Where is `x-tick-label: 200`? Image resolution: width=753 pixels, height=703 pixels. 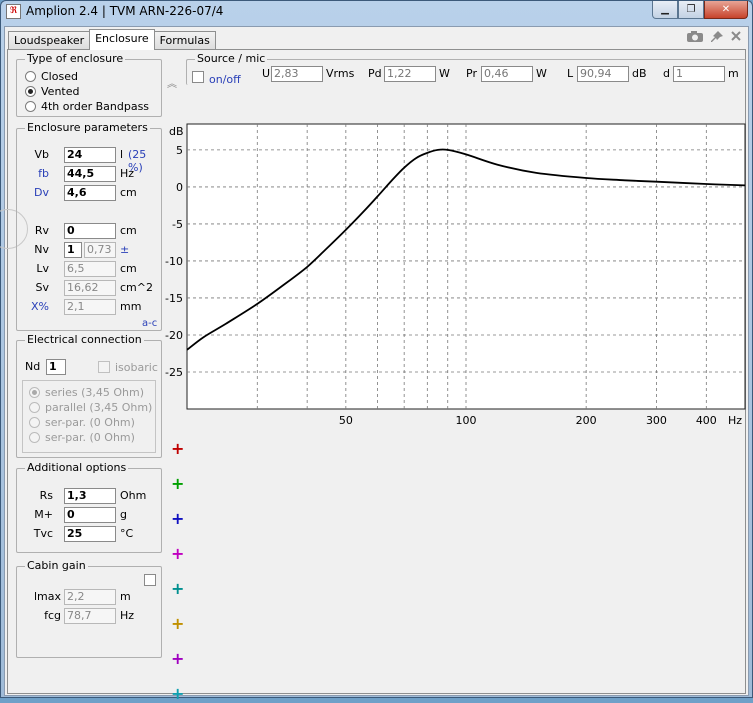 x-tick-label: 200 is located at coordinates (586, 420).